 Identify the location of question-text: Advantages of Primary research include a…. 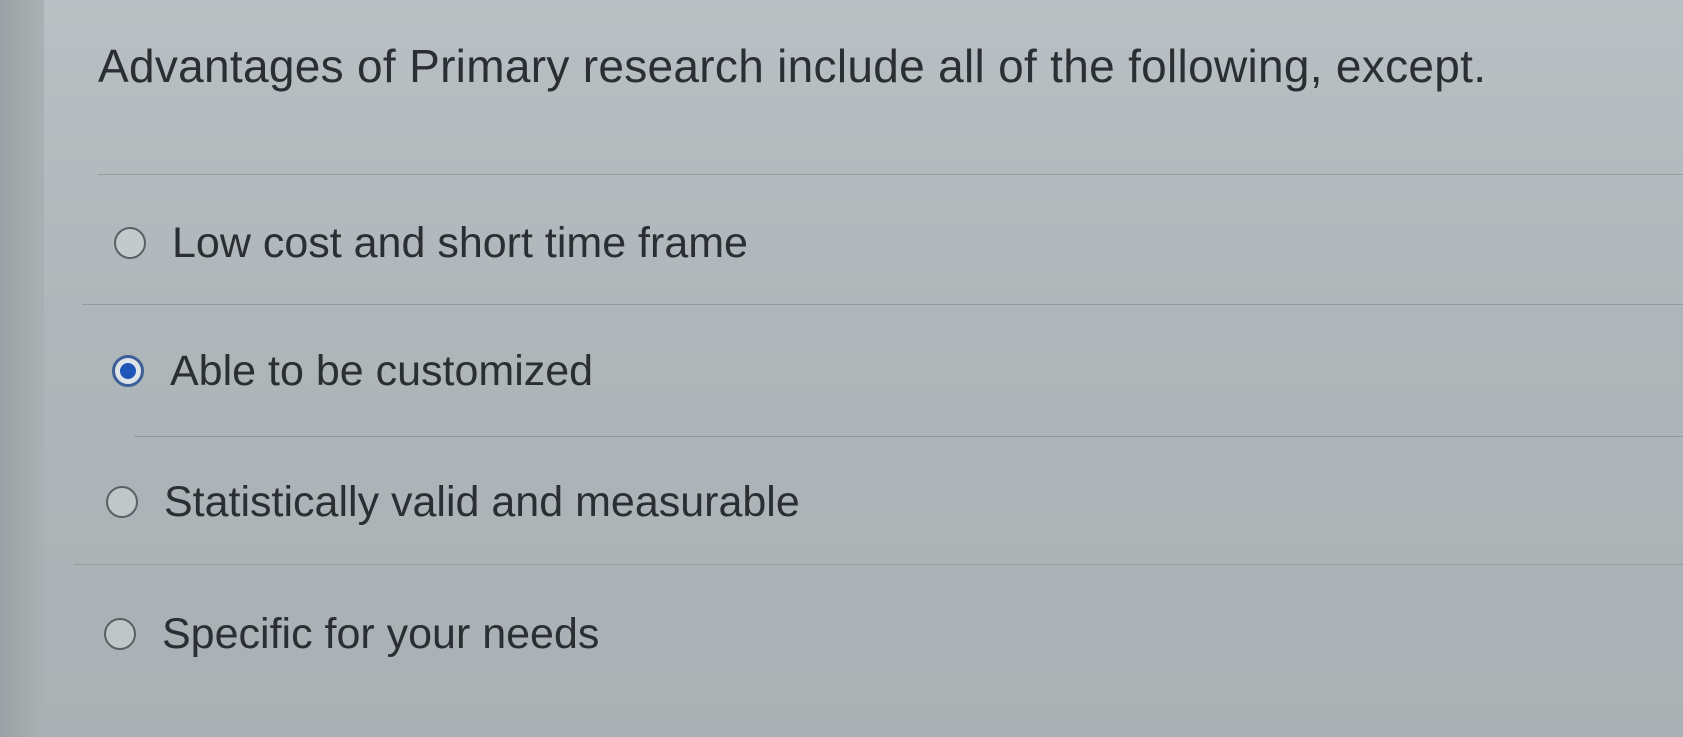
(792, 66).